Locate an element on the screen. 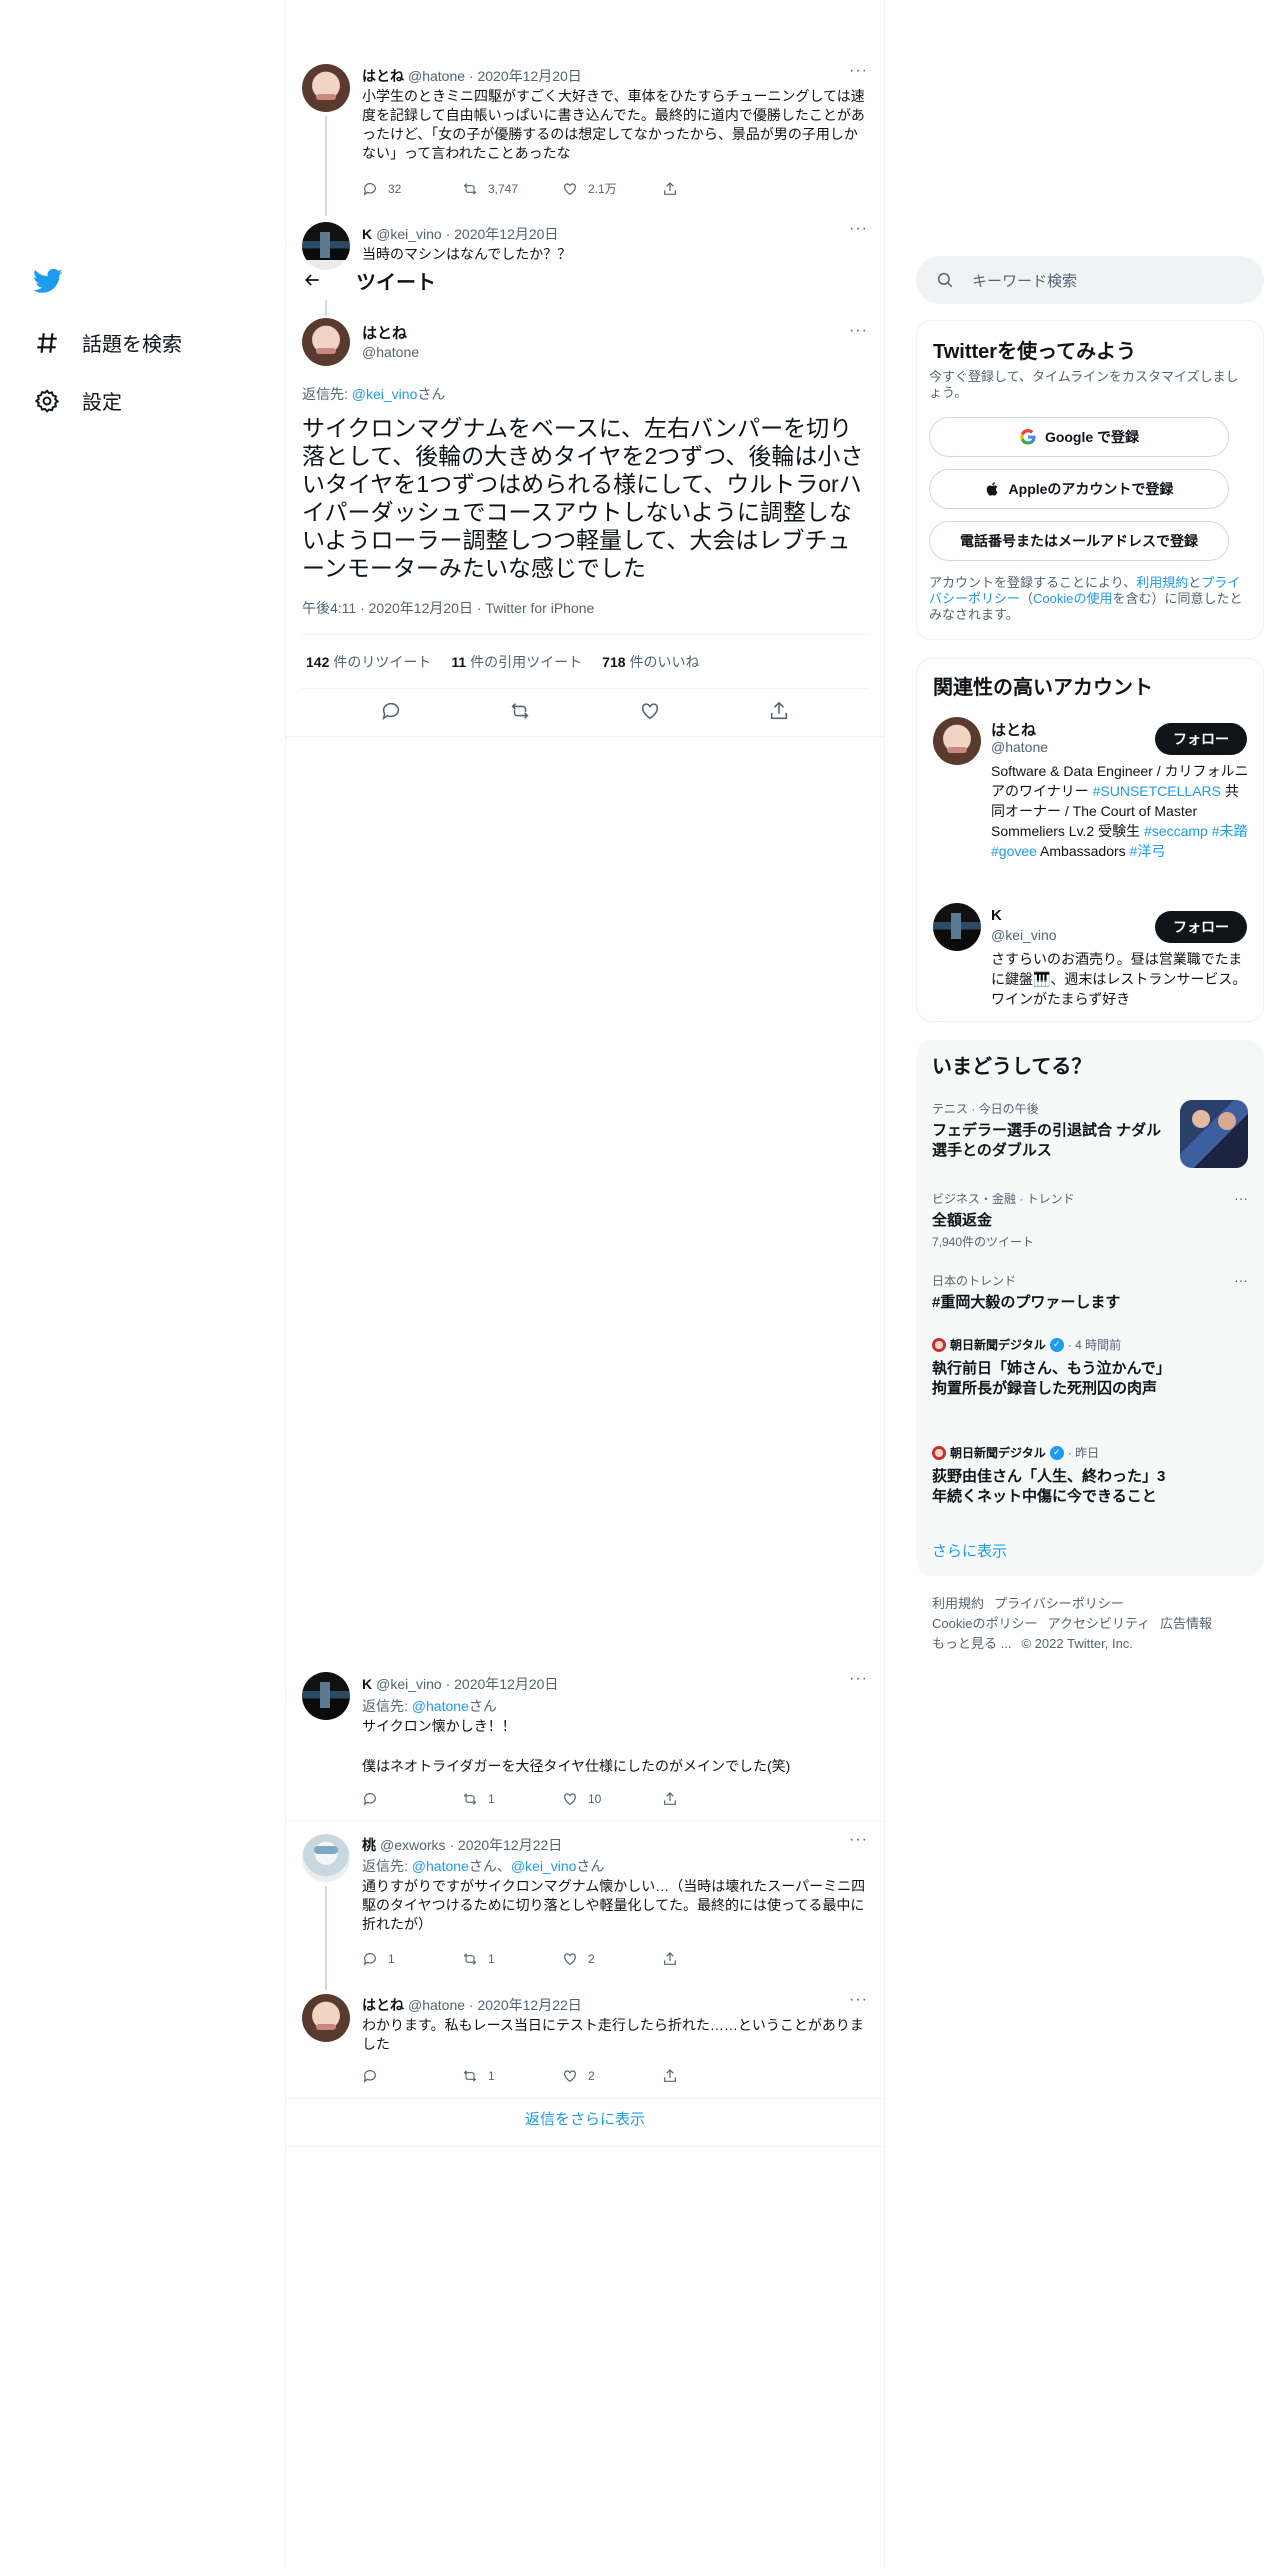  hashtag-link: #SUNSETCELLARS is located at coordinates (1157, 791).